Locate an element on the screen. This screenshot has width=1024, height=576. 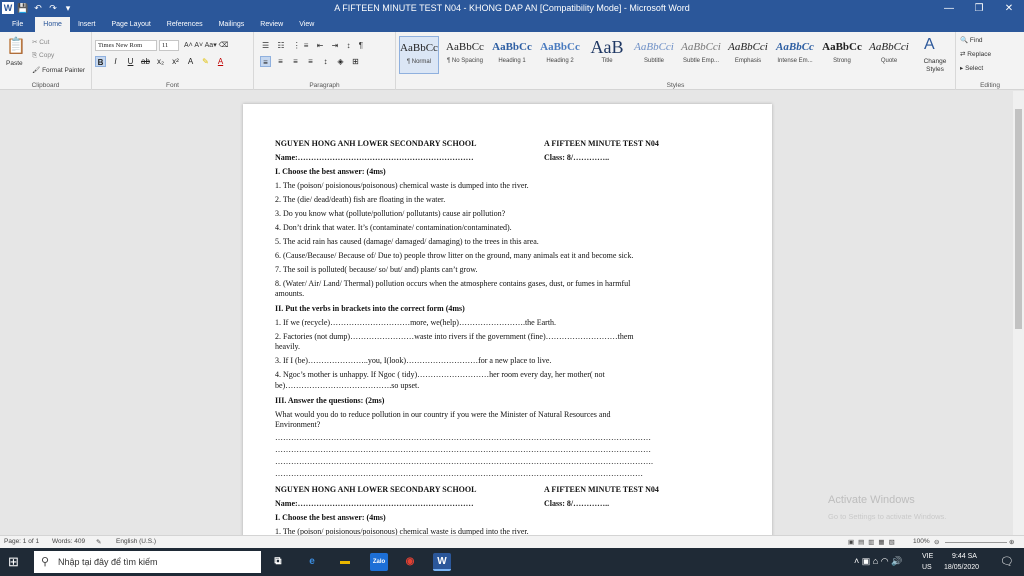
search-box: ⚲ Nhập tại đây để tìm kiếm is located at coordinates (147, 562).